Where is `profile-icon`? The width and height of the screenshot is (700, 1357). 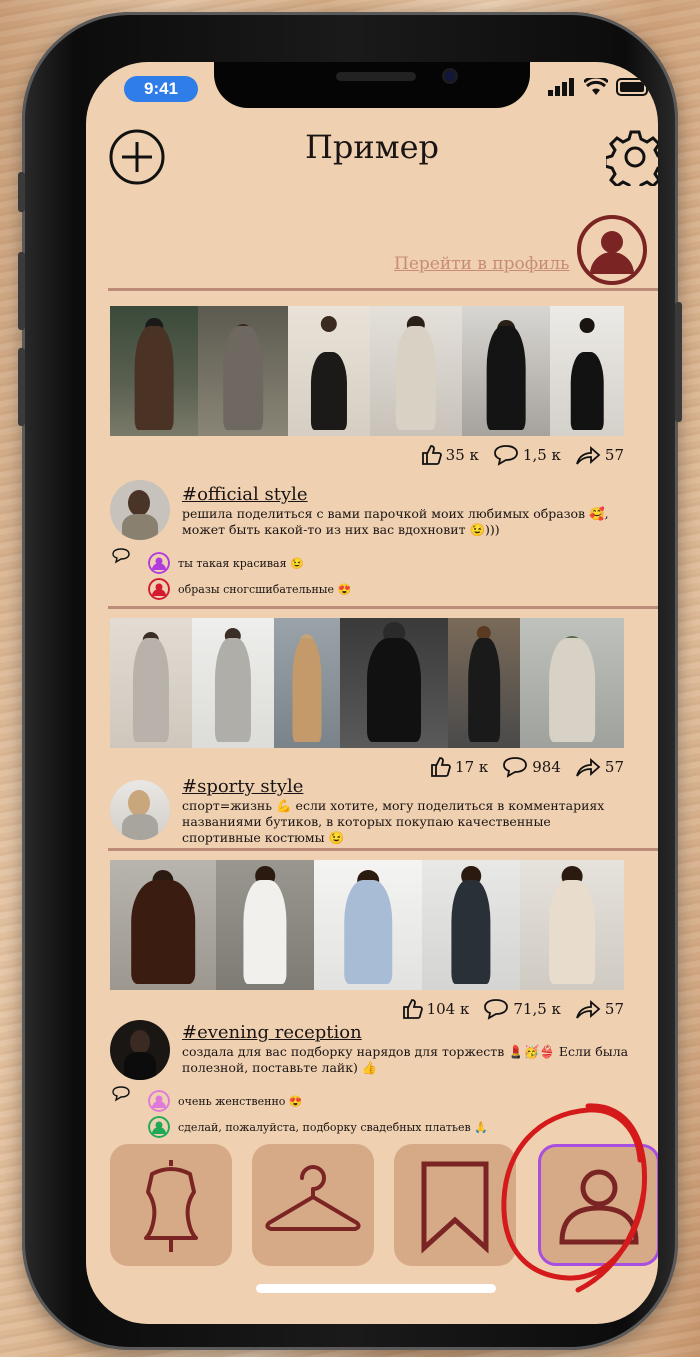 profile-icon is located at coordinates (599, 1207).